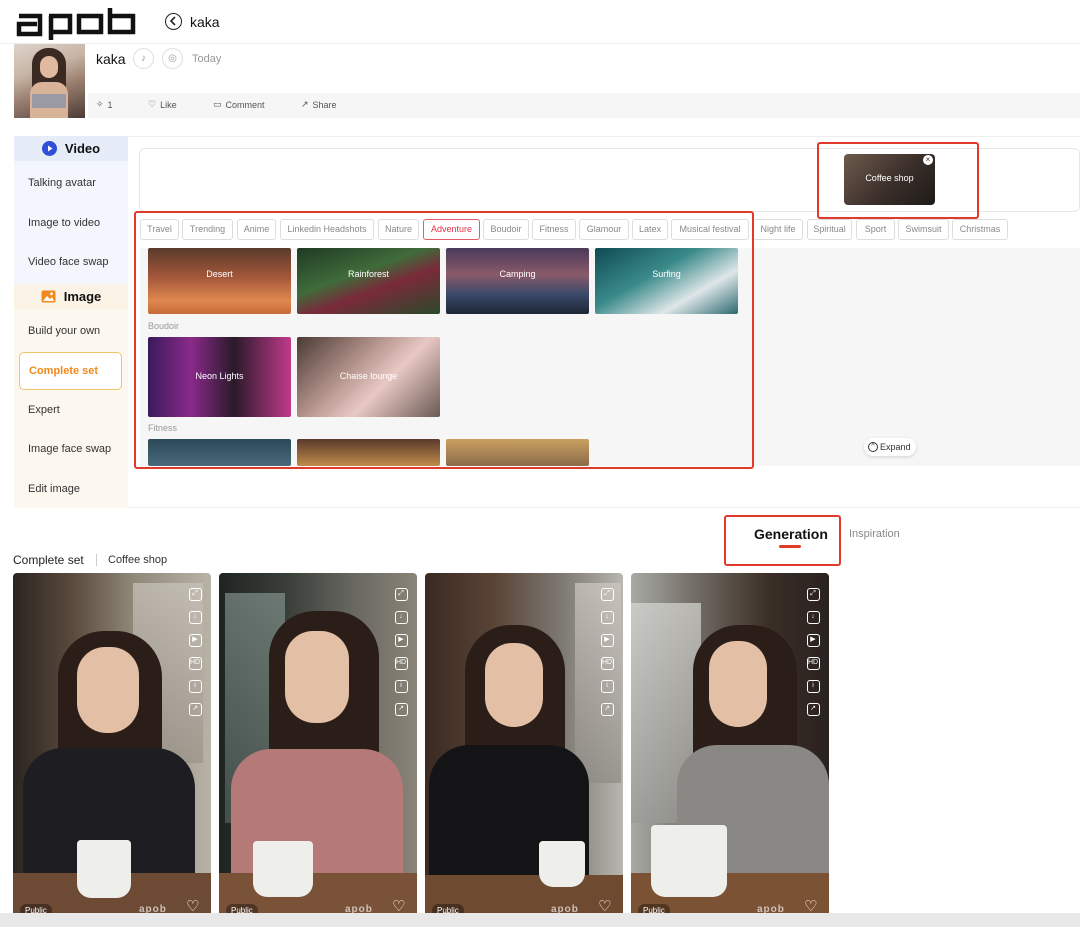 This screenshot has height=927, width=1080. What do you see at coordinates (207, 59) in the screenshot?
I see `post-date: Today` at bounding box center [207, 59].